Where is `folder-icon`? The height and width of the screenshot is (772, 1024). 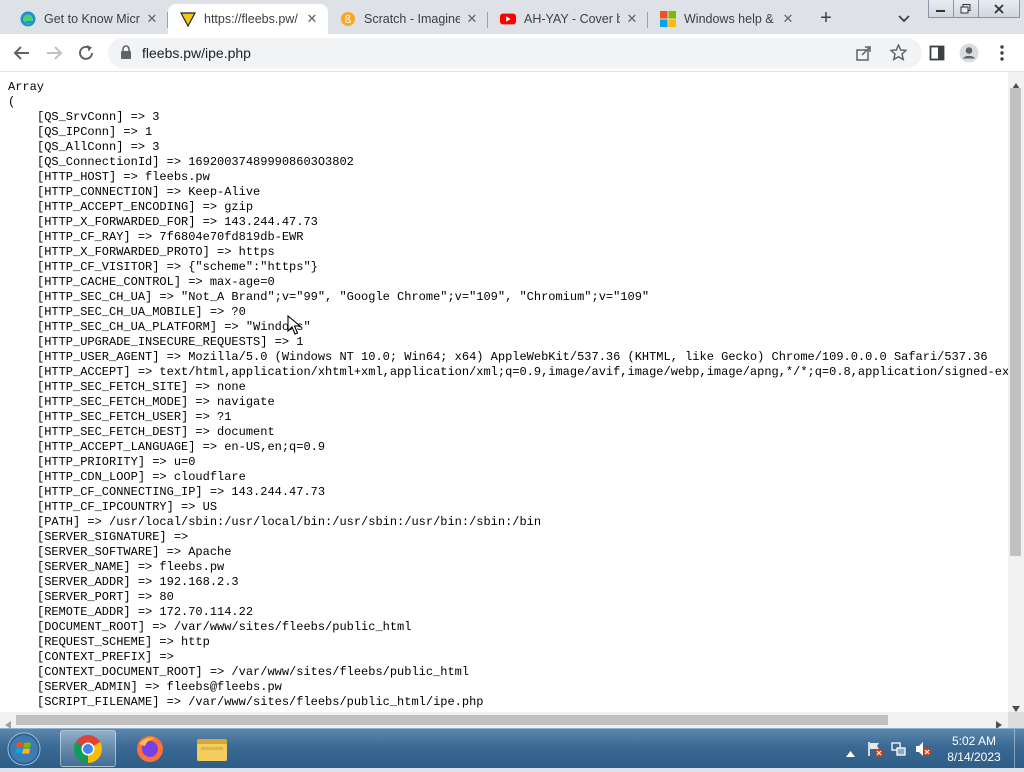 folder-icon is located at coordinates (212, 749).